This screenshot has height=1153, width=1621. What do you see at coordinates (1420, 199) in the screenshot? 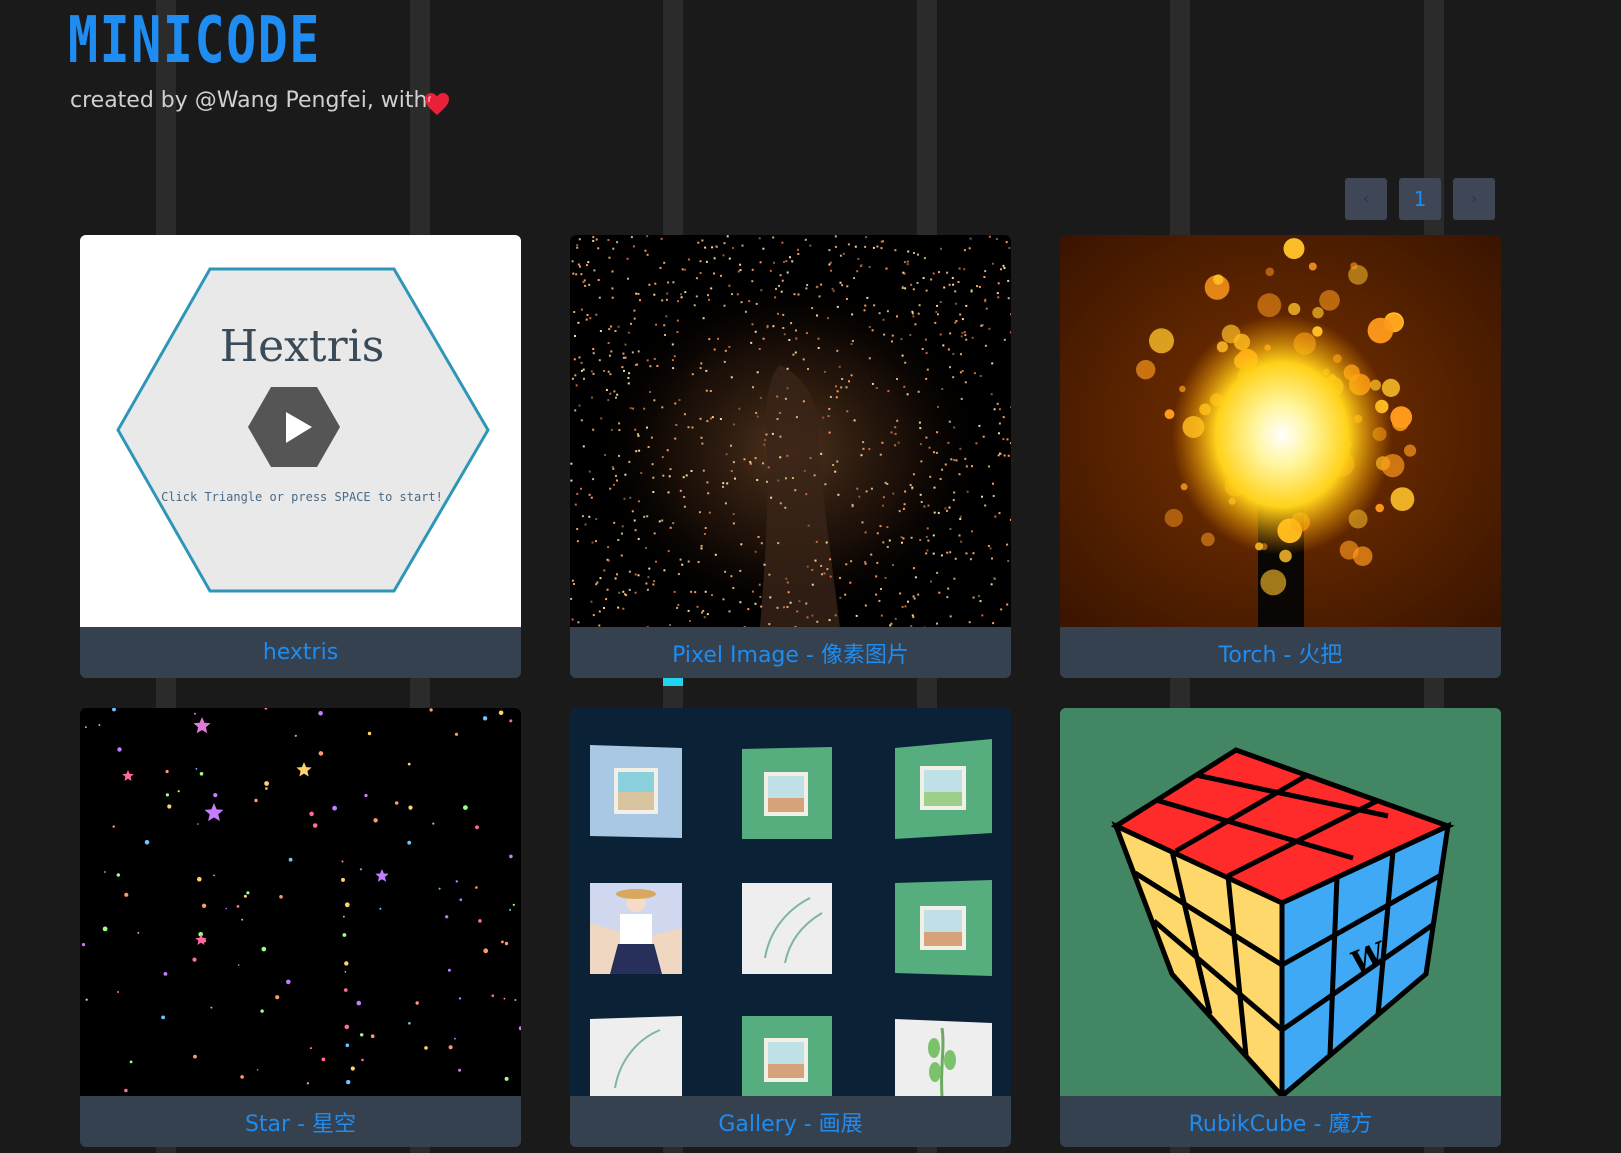
I see `pagination-page-1: 1` at bounding box center [1420, 199].